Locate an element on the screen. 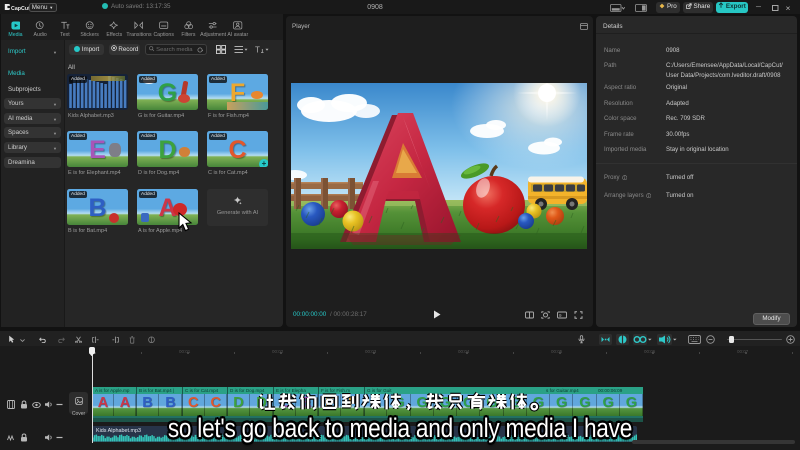  svg-text: T is located at coordinates (257, 49).